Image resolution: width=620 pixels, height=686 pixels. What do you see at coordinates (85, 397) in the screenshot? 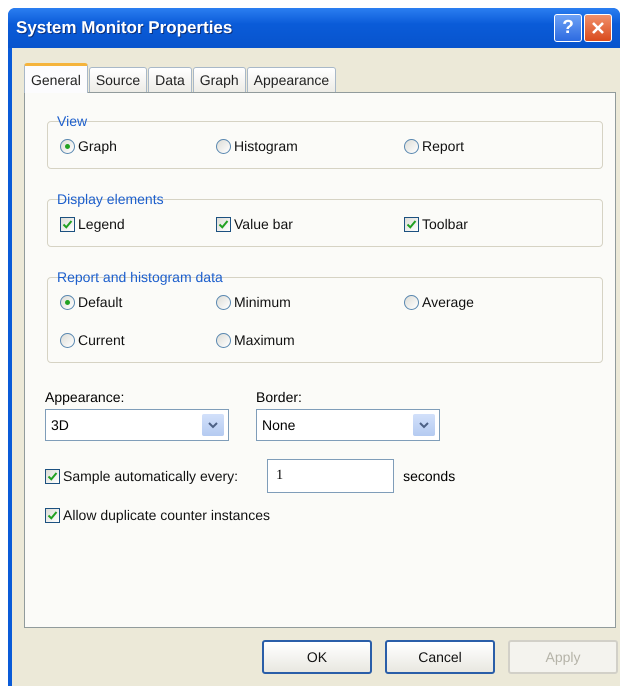
I see `field-label: Appearance:` at bounding box center [85, 397].